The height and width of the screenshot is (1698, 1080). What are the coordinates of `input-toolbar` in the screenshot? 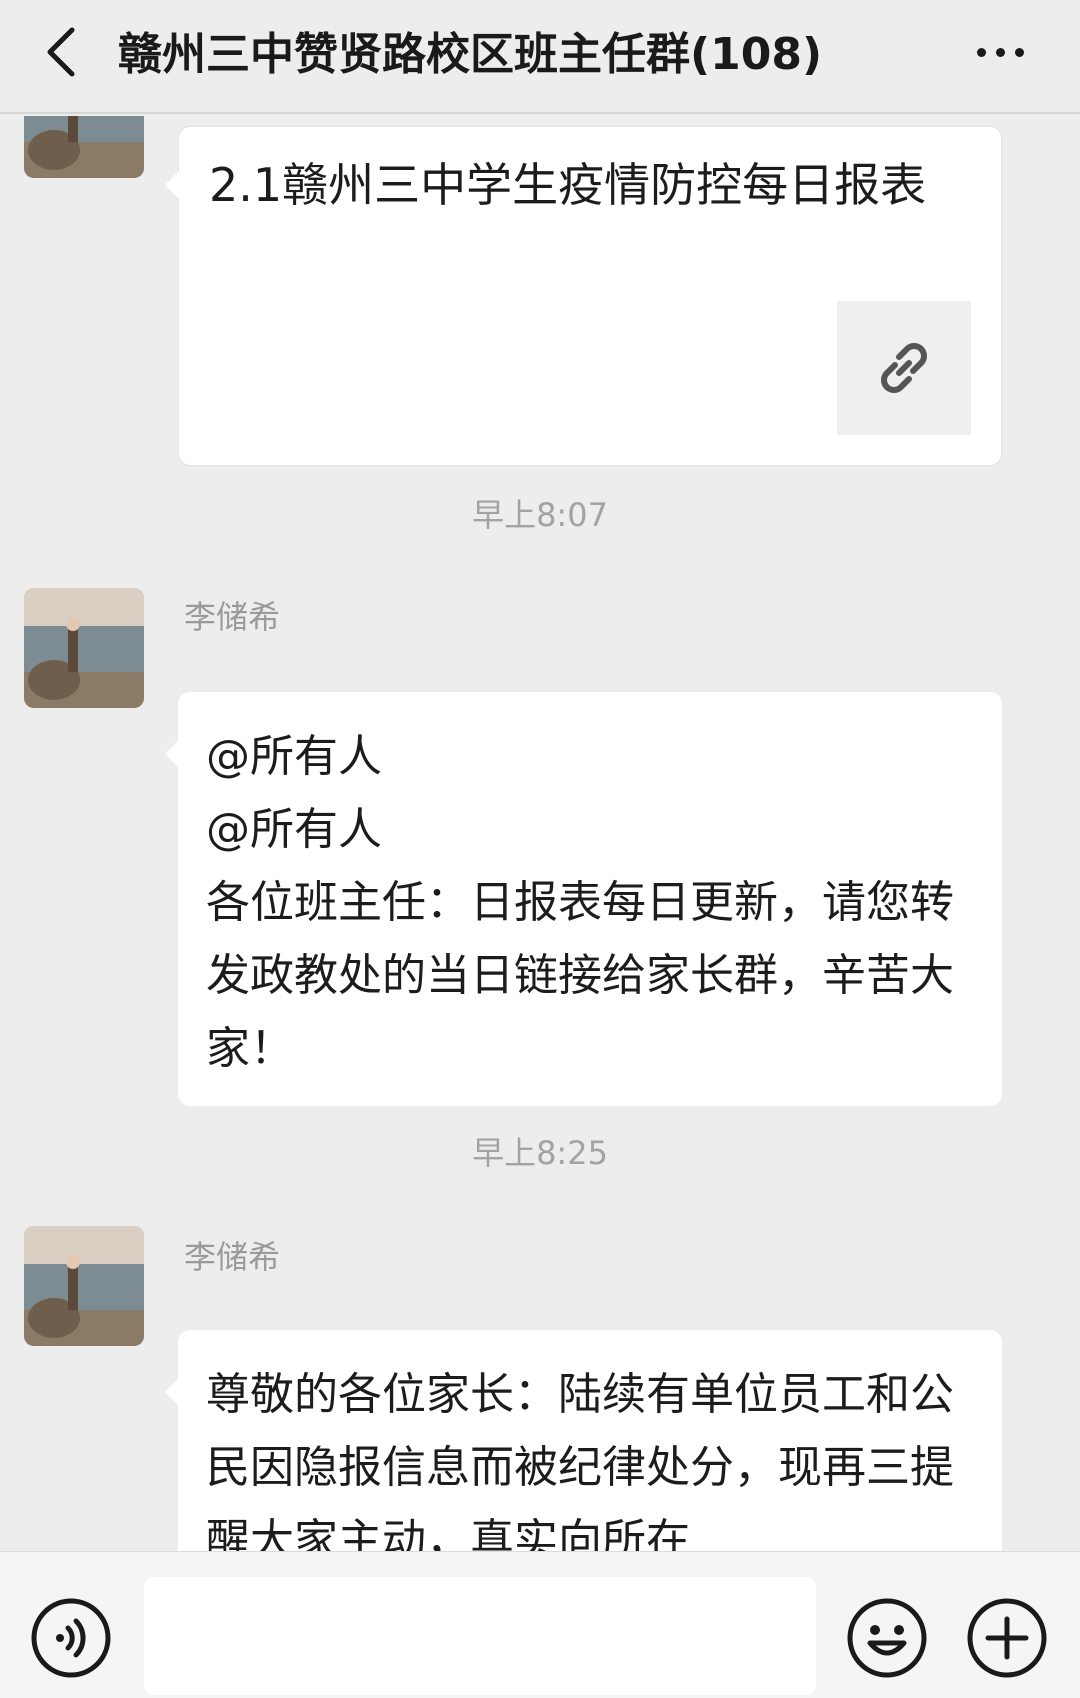 It's located at (540, 1624).